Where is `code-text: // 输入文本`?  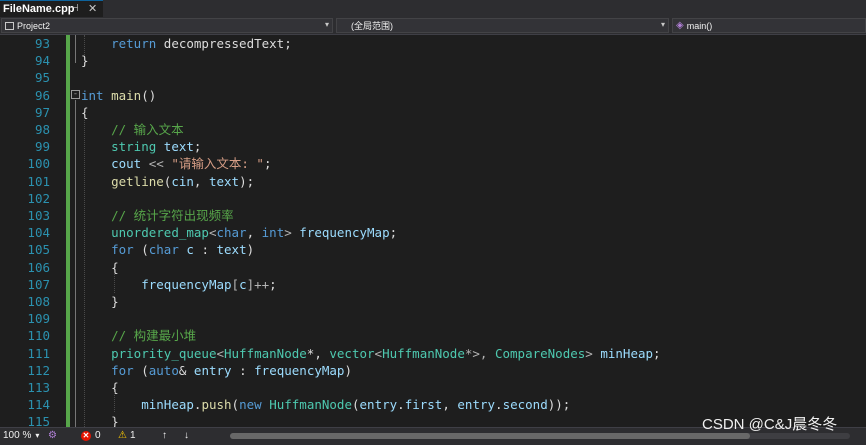 code-text: // 输入文本 is located at coordinates (132, 129).